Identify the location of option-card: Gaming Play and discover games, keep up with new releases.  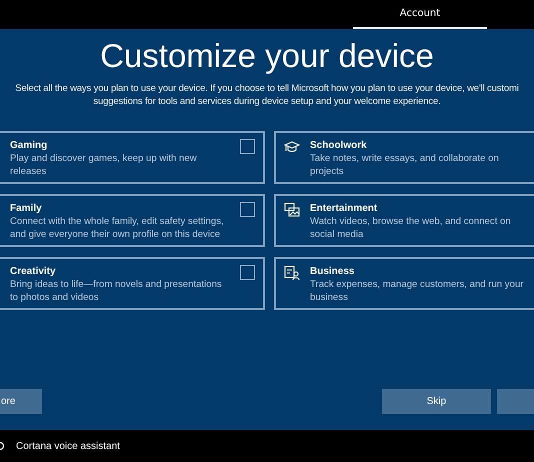
(132, 157).